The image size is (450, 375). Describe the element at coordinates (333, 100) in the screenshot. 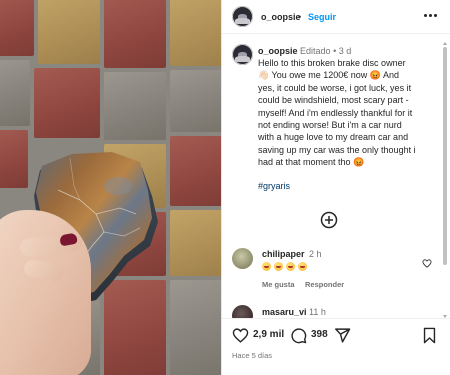

I see `caption-line: could be windshield, most scary part -` at that location.